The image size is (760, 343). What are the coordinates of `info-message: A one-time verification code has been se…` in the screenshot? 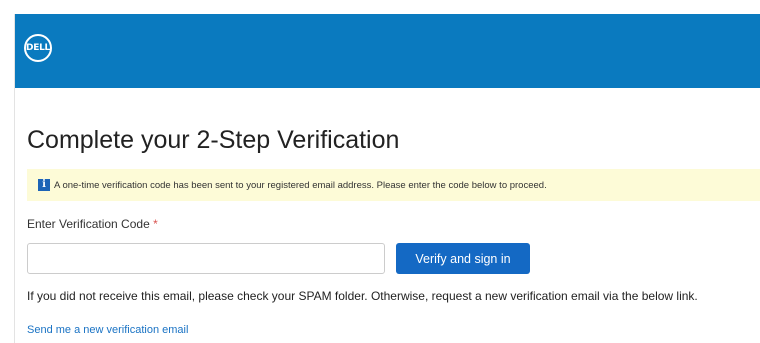 It's located at (300, 185).